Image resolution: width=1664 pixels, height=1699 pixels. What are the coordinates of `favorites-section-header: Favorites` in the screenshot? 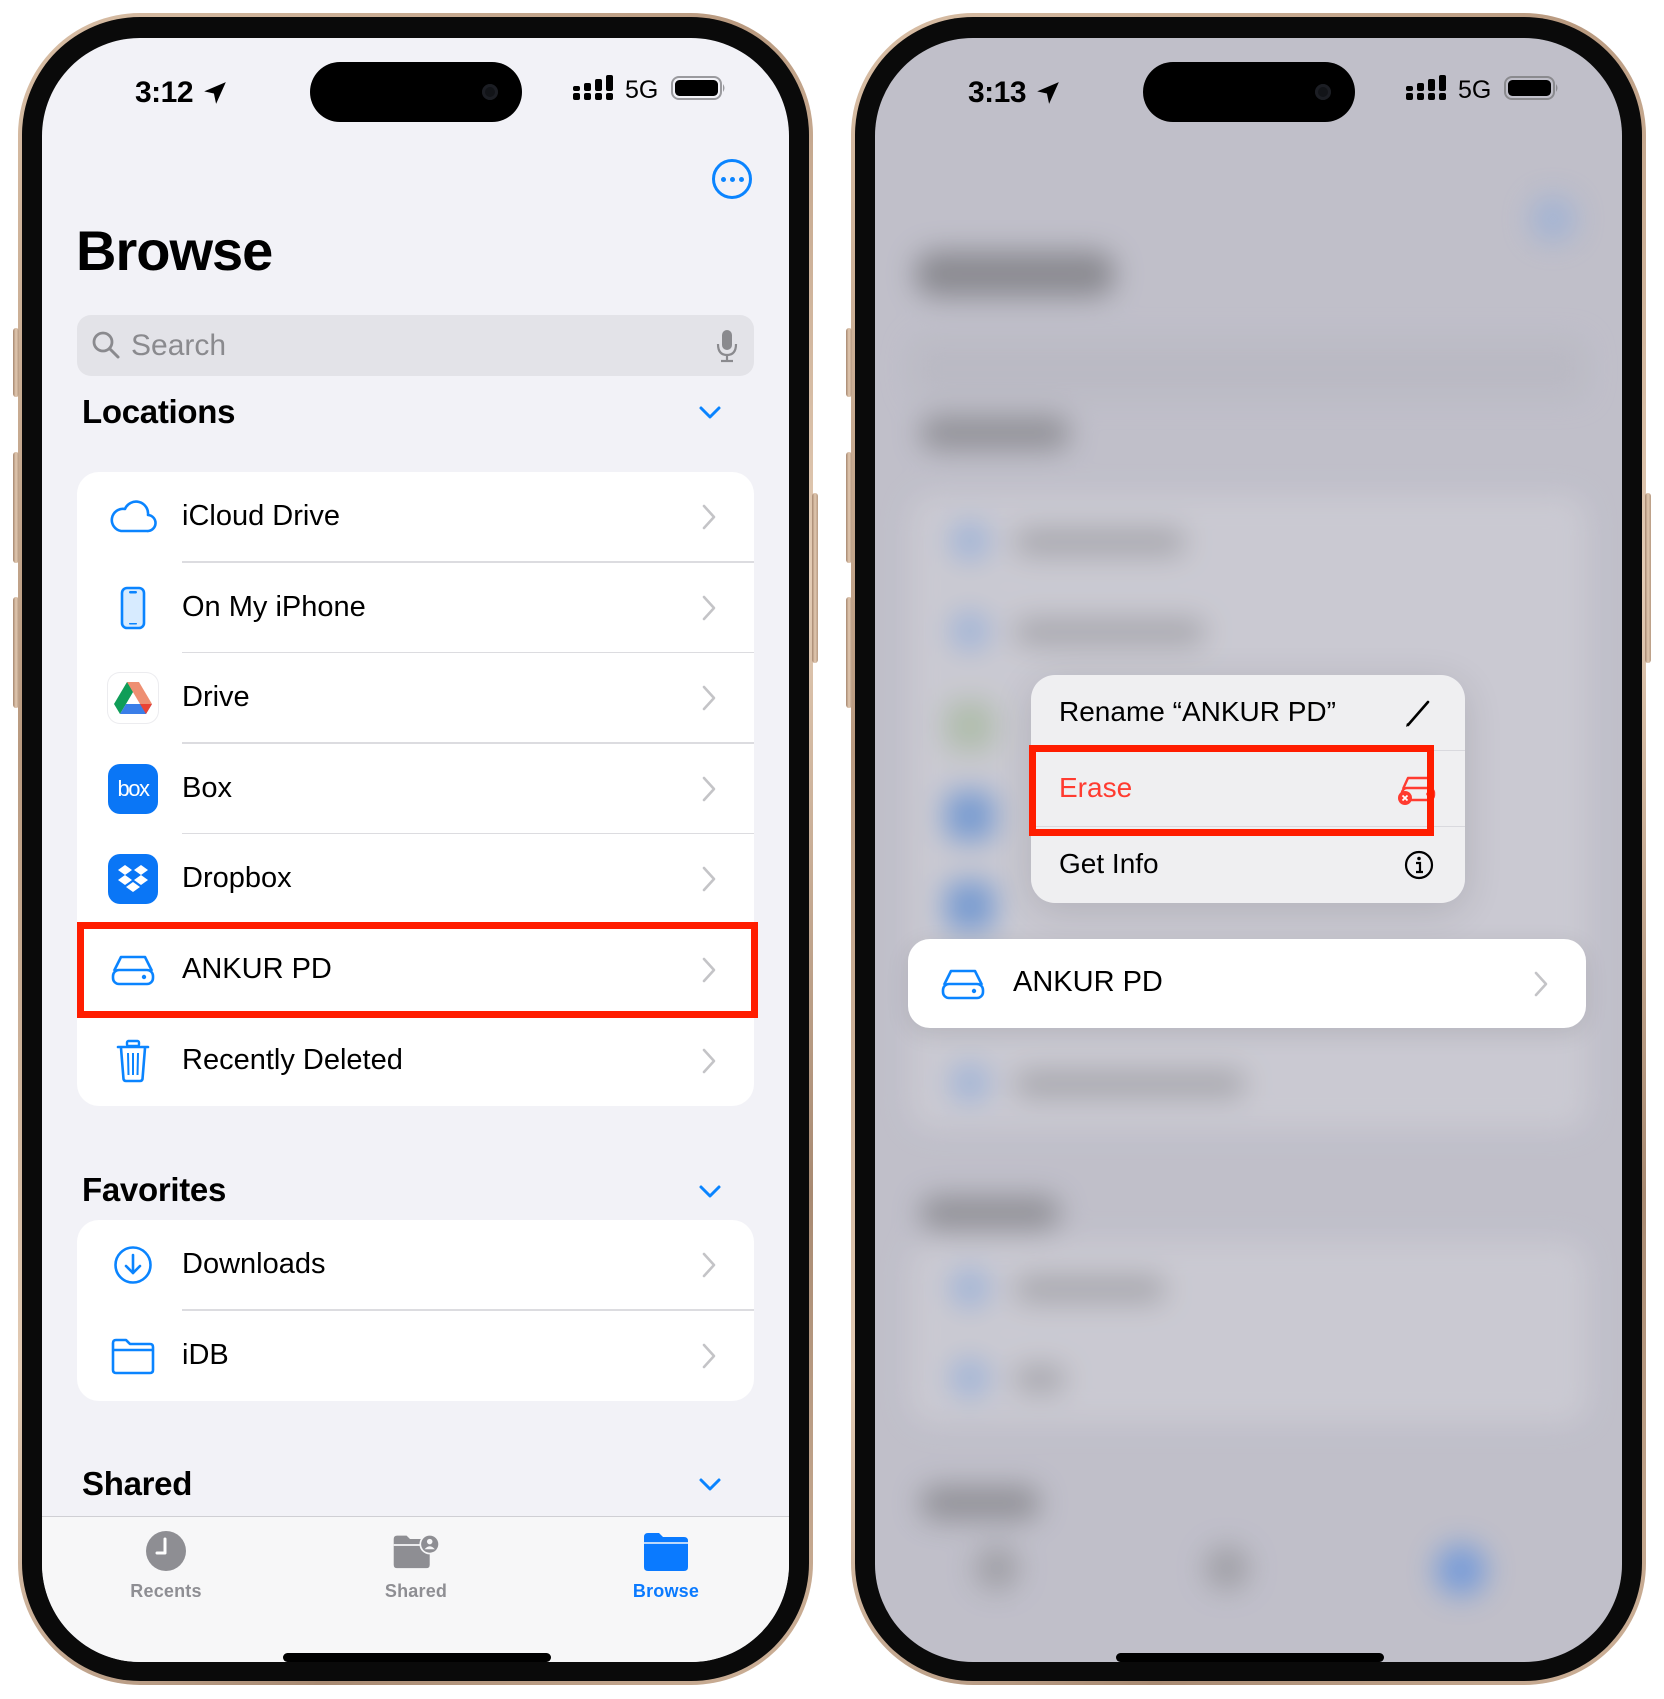 It's located at (154, 1189).